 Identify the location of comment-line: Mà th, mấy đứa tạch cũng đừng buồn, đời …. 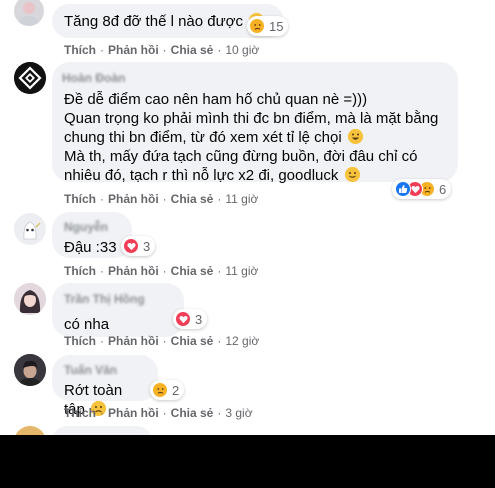
(241, 156).